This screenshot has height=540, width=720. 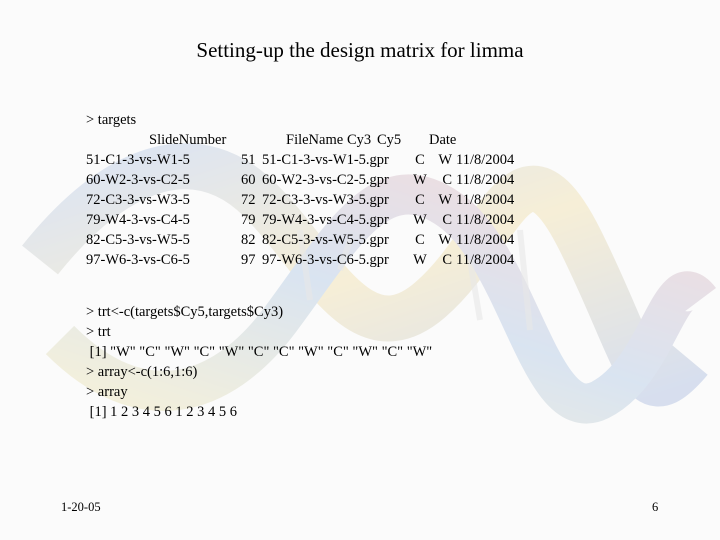 What do you see at coordinates (655, 507) in the screenshot?
I see `page-number: 6` at bounding box center [655, 507].